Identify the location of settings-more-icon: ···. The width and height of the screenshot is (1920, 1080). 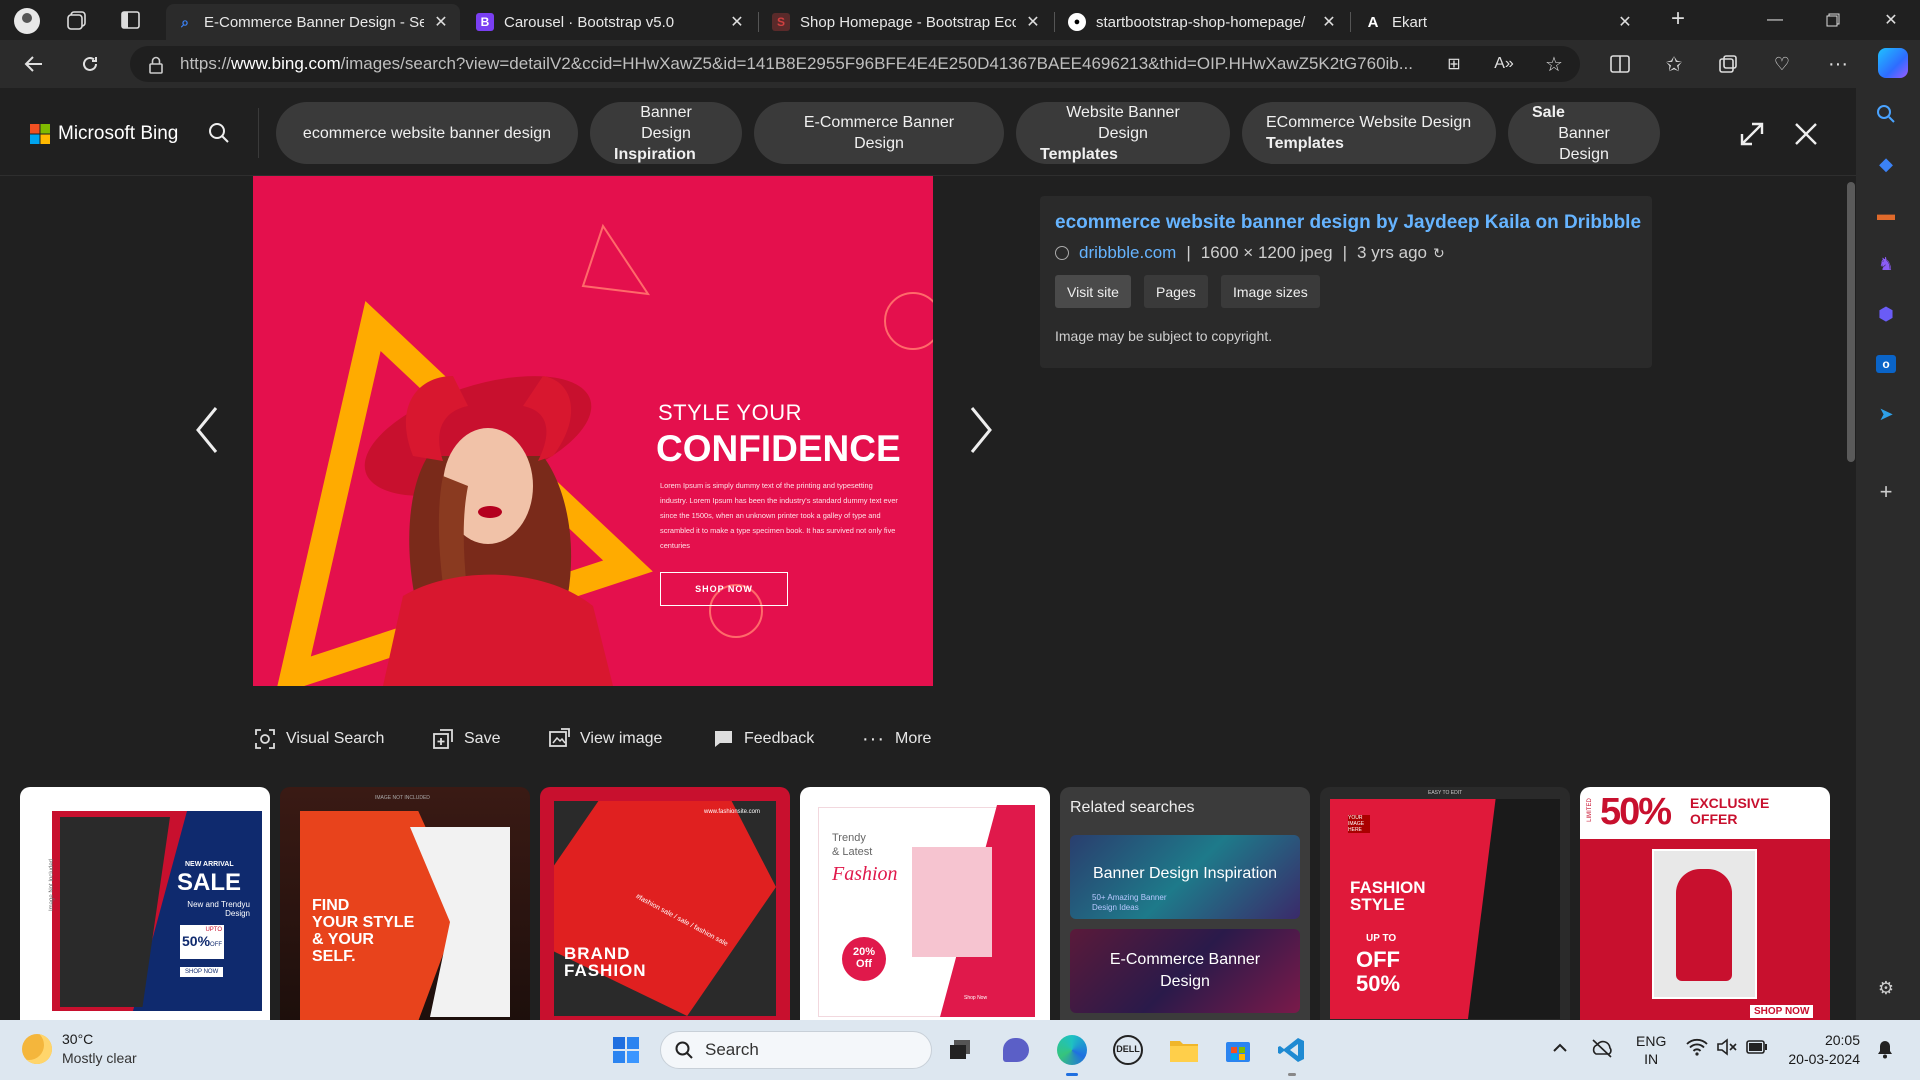
(1838, 64).